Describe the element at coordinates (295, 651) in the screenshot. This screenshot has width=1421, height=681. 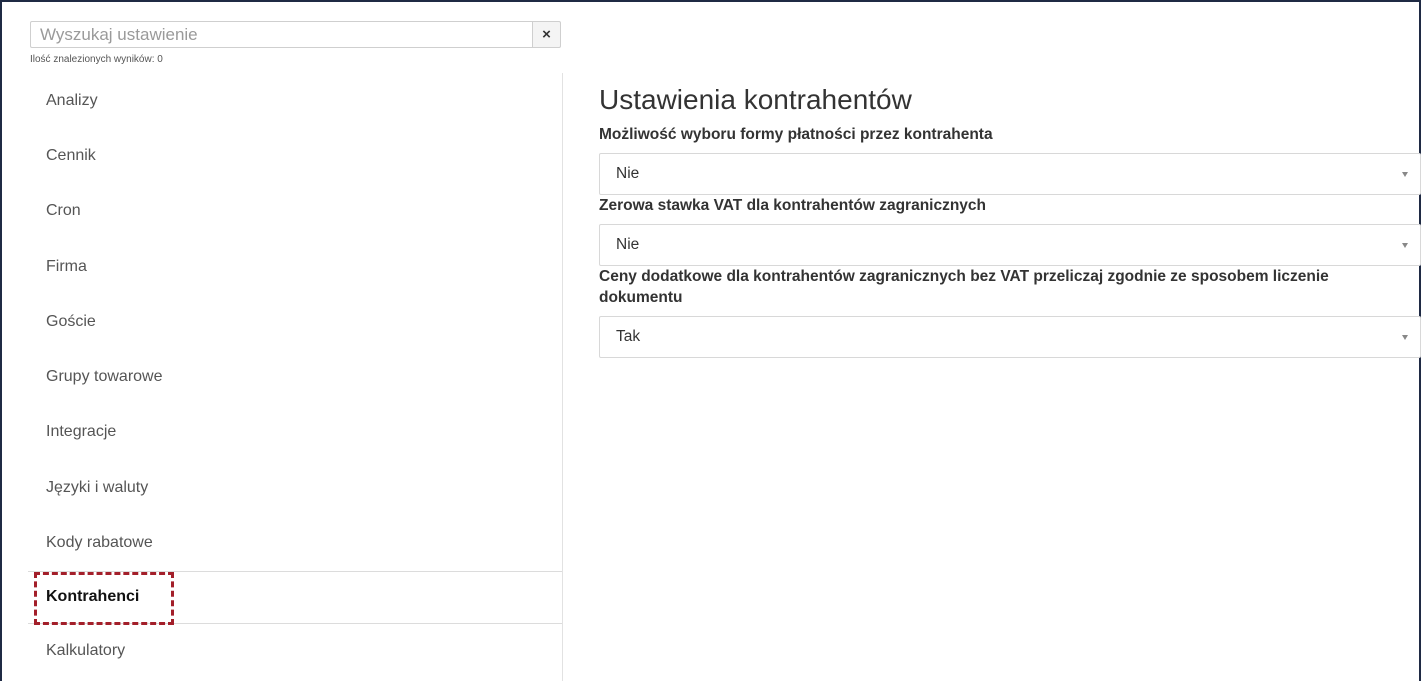
I see `sidebar-item-kalkulatory: Kalkulatory` at that location.